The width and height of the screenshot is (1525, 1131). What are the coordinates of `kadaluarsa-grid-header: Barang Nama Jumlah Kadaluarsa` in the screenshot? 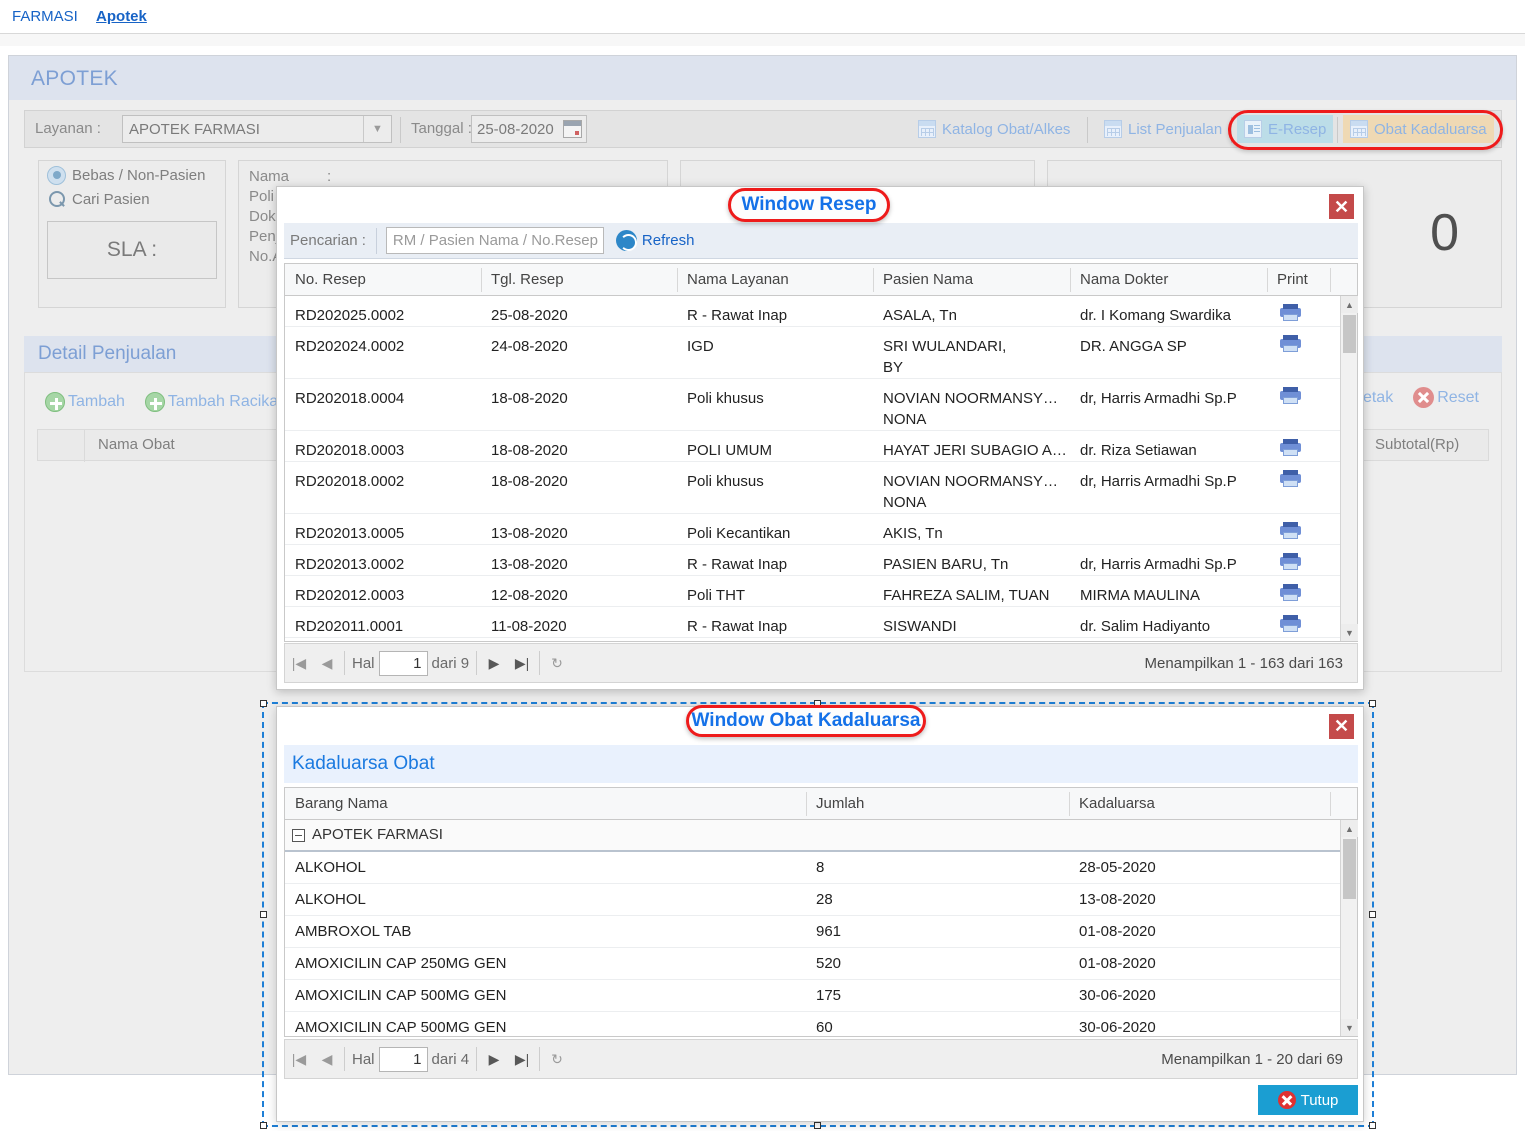 It's located at (821, 804).